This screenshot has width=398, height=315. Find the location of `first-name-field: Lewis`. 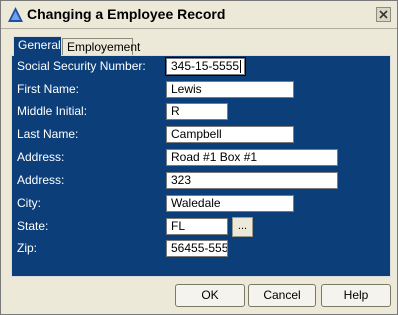

first-name-field: Lewis is located at coordinates (230, 89).